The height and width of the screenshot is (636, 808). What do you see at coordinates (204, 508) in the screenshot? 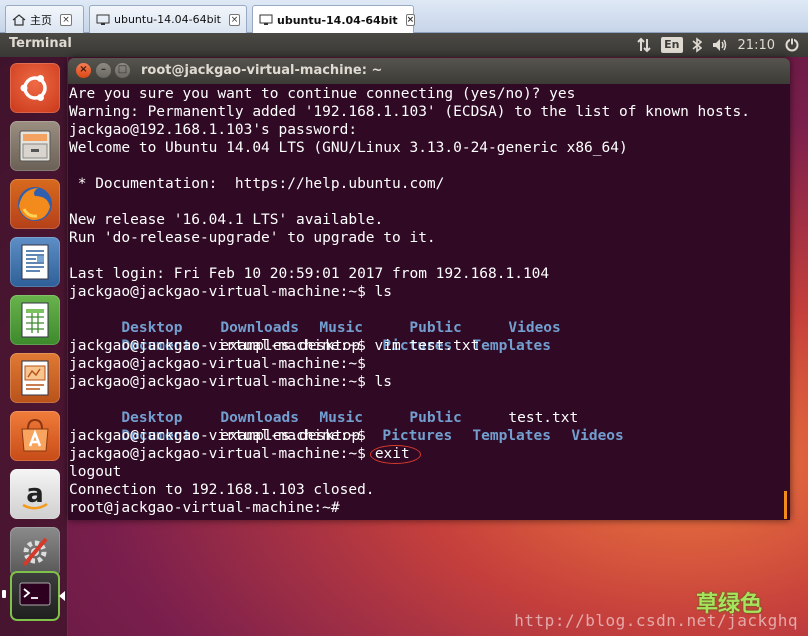
I see `terminal-line: root@jackgao-virtual-machine:~#` at bounding box center [204, 508].